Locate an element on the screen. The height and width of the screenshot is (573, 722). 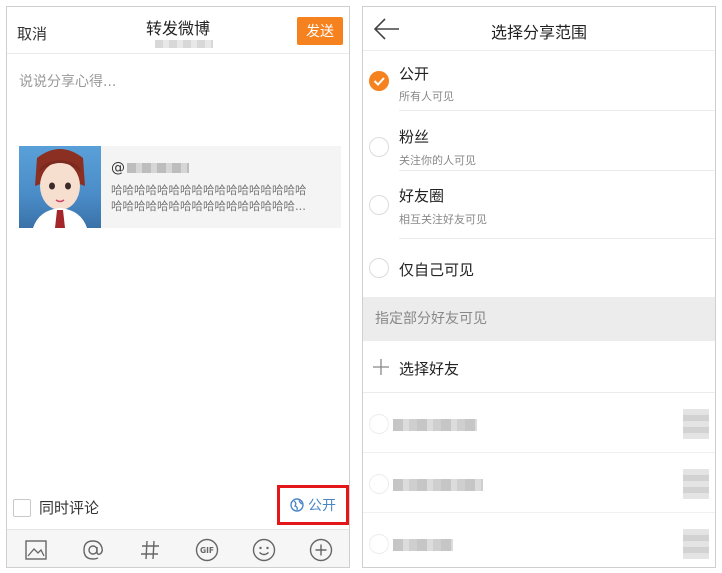
send-button: 发送 is located at coordinates (320, 31).